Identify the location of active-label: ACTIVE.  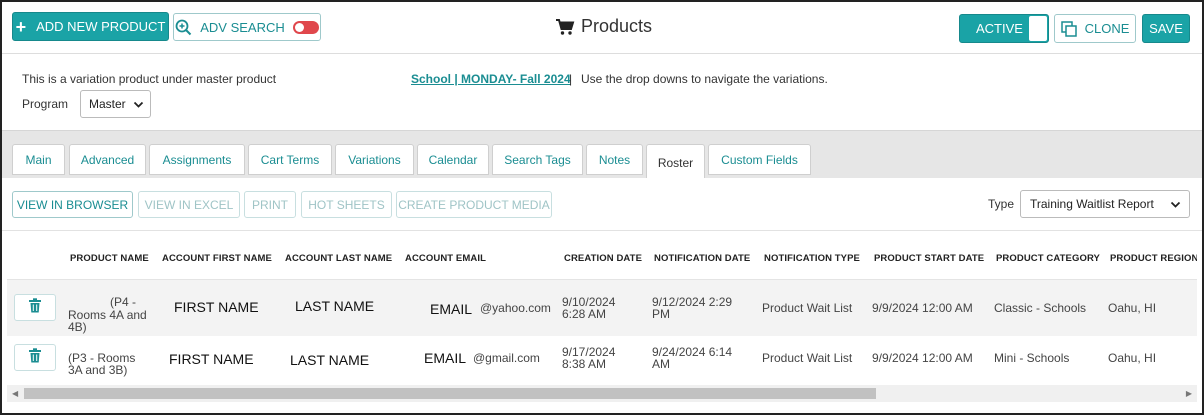
(999, 28).